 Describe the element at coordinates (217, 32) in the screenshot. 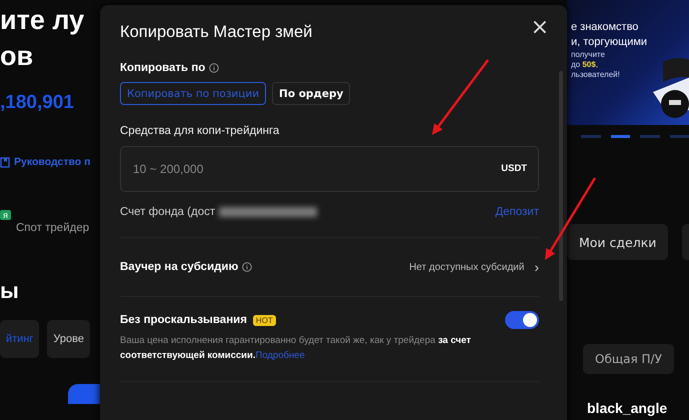

I see `dialog-title: Копировать Мастер змей` at that location.